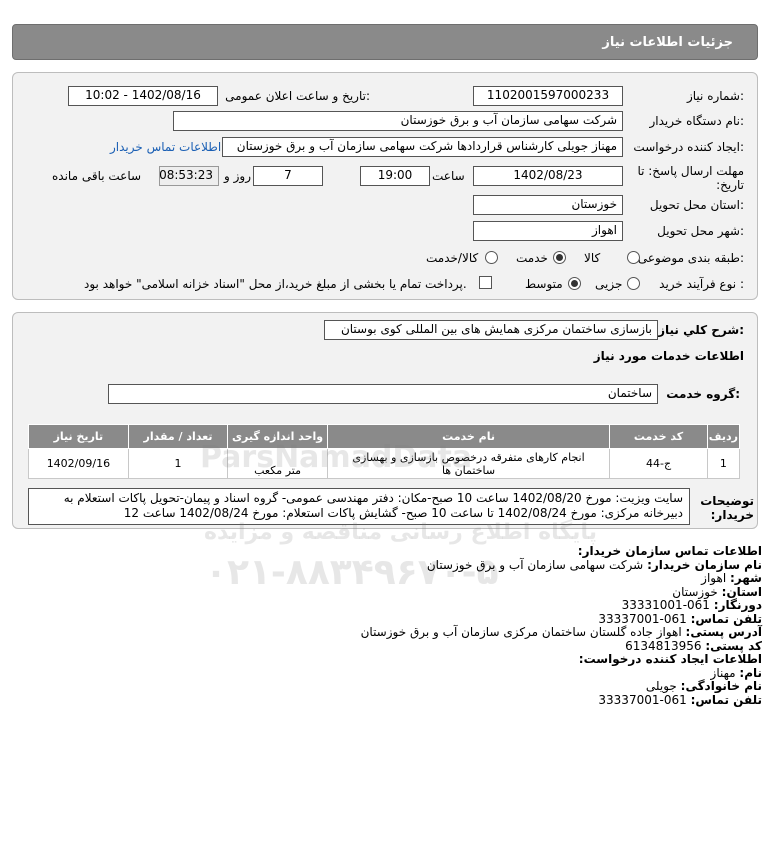 This screenshot has height=845, width=770. Describe the element at coordinates (696, 205) in the screenshot. I see `delivery-province-label: استان محل تحویل:` at that location.